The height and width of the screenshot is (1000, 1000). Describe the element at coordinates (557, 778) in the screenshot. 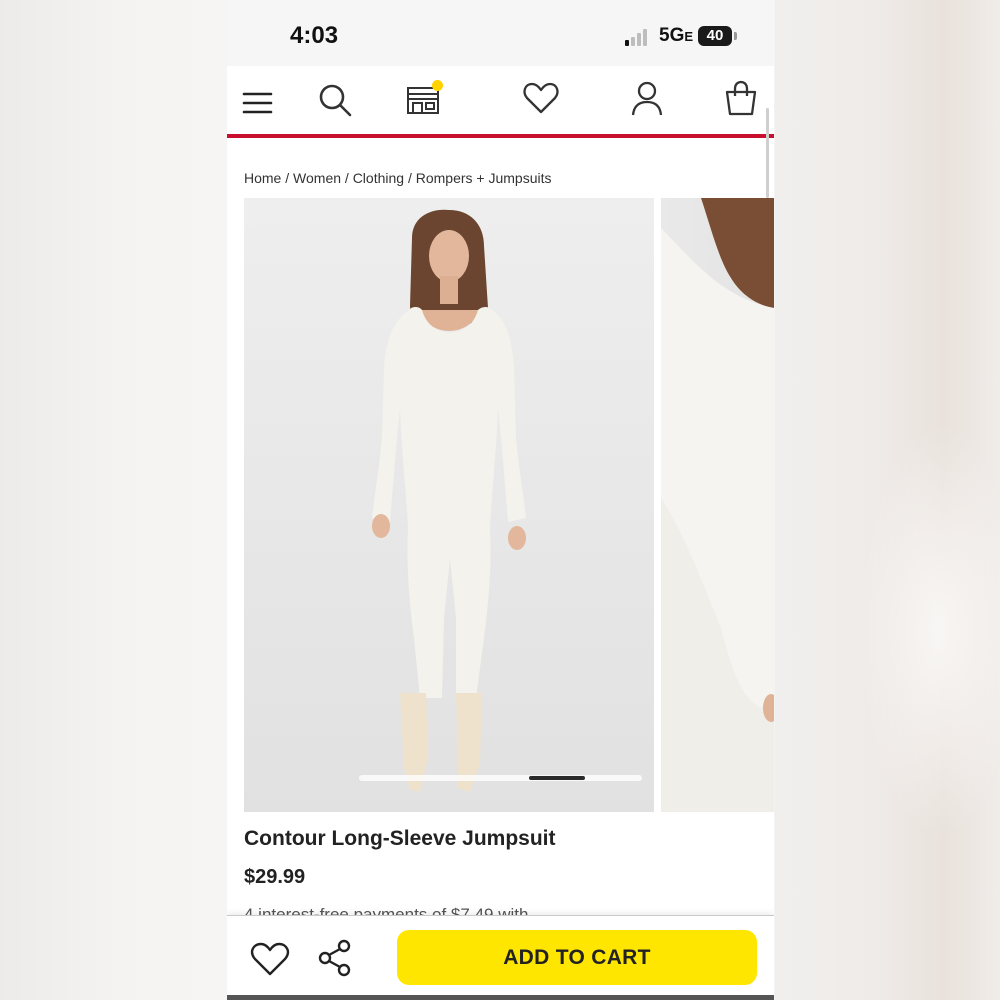

I see `gallery-progress-indicator` at that location.